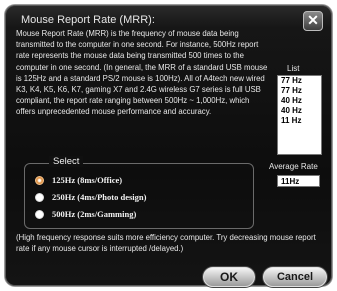 The width and height of the screenshot is (337, 291). Describe the element at coordinates (293, 68) in the screenshot. I see `list-label: List` at that location.